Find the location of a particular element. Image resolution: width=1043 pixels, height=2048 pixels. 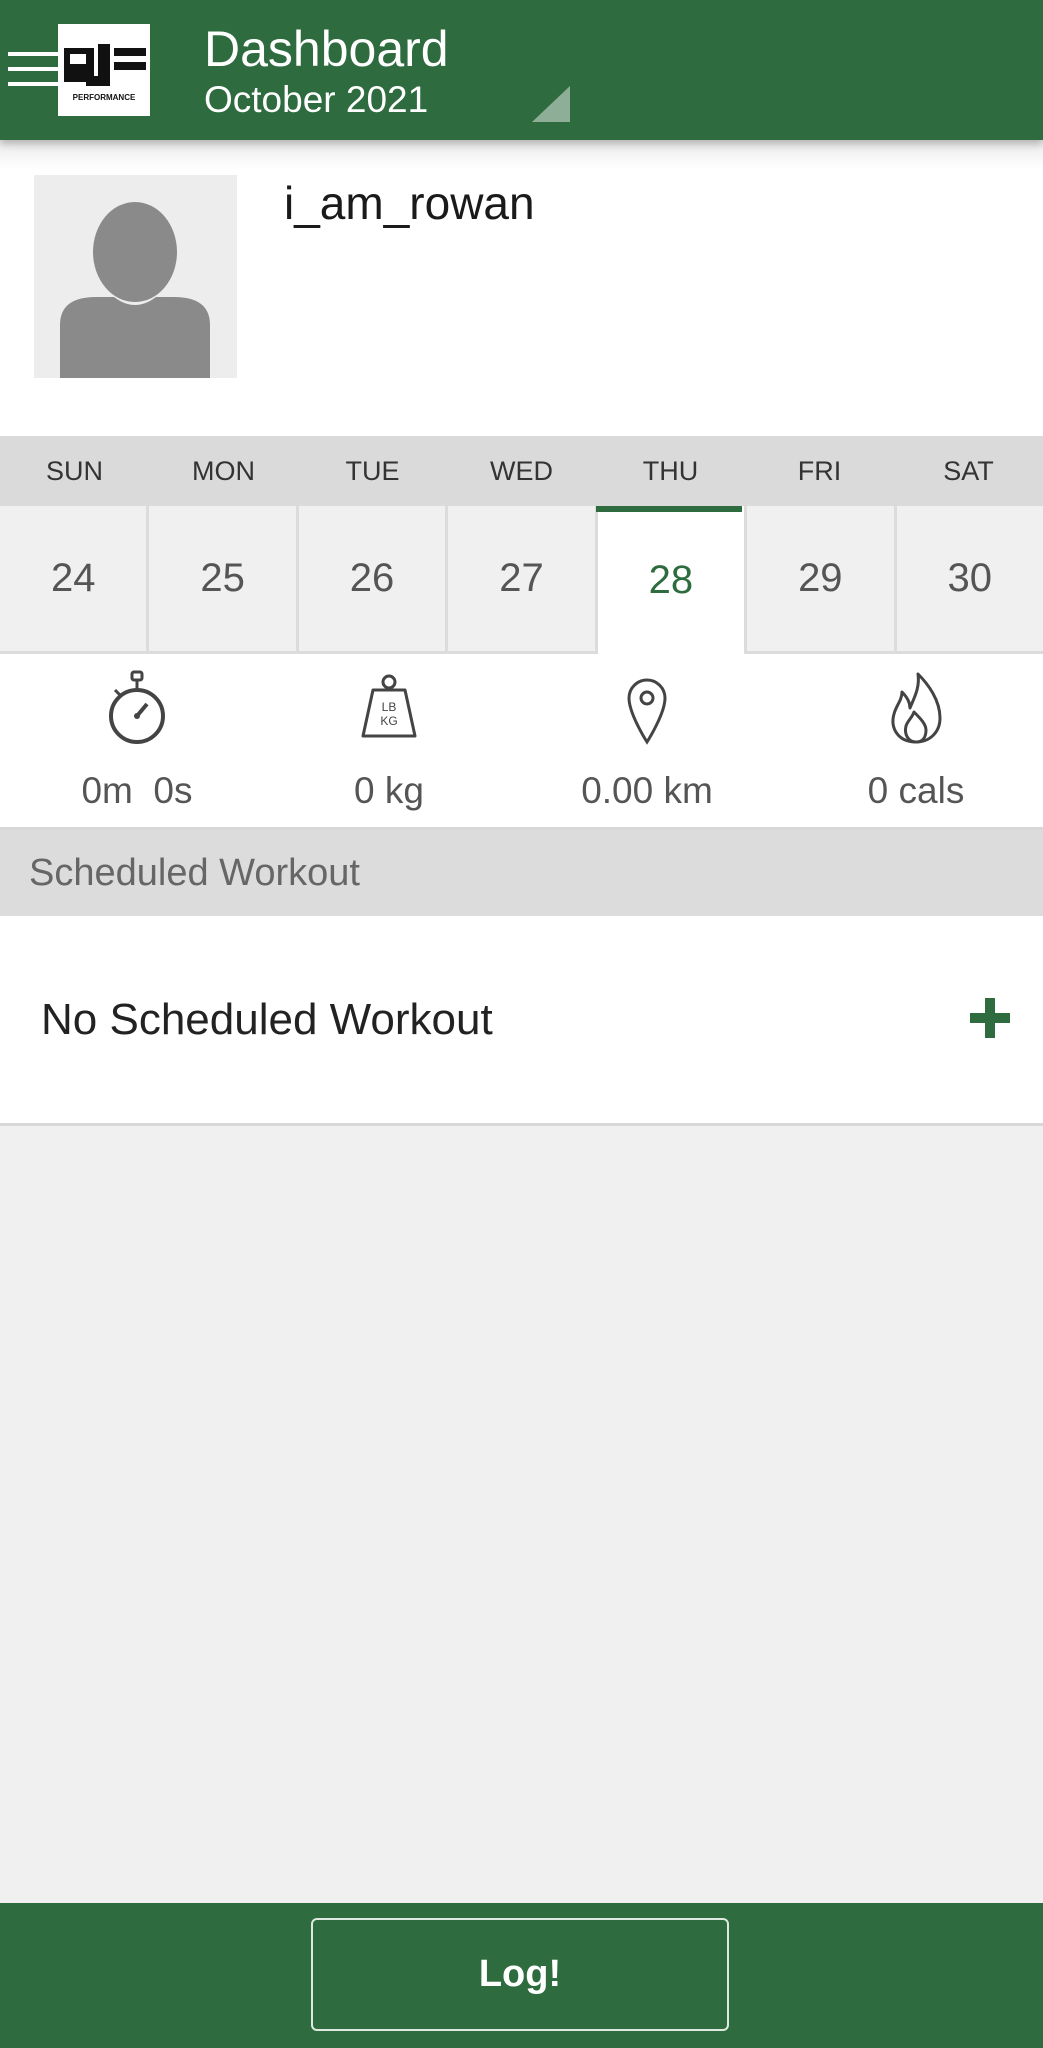

weight-unit-lb: LB is located at coordinates (389, 707).